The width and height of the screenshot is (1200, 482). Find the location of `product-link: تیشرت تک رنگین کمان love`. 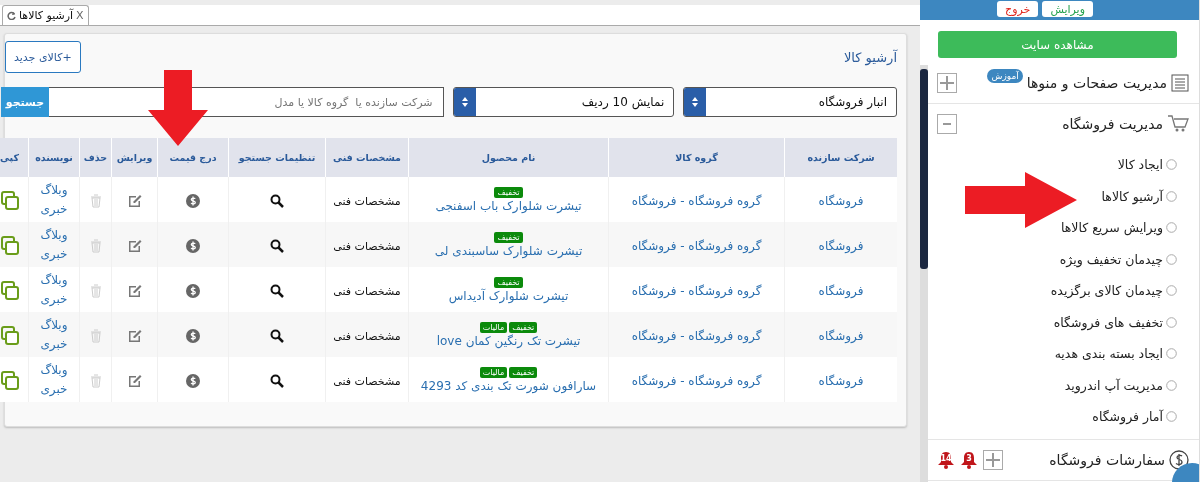

product-link: تیشرت تک رنگین کمان love is located at coordinates (508, 340).